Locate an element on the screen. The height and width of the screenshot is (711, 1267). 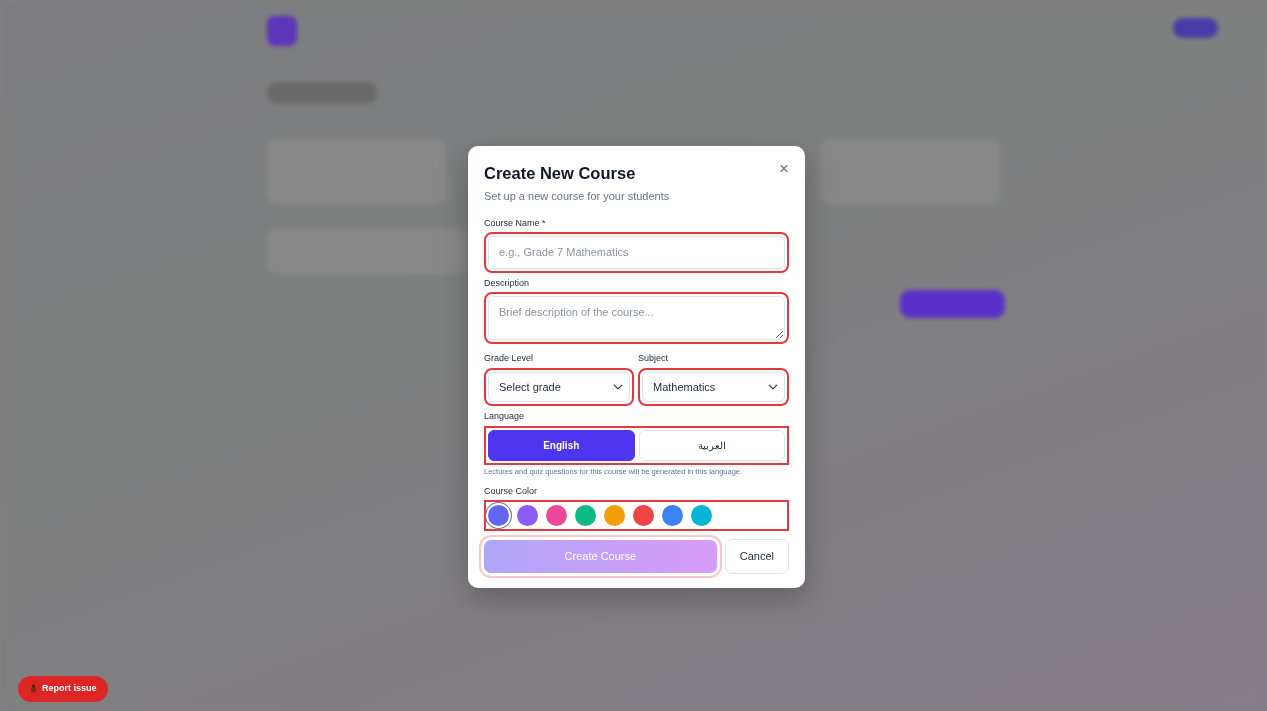
report-issue-button: Report issue is located at coordinates (63, 689).